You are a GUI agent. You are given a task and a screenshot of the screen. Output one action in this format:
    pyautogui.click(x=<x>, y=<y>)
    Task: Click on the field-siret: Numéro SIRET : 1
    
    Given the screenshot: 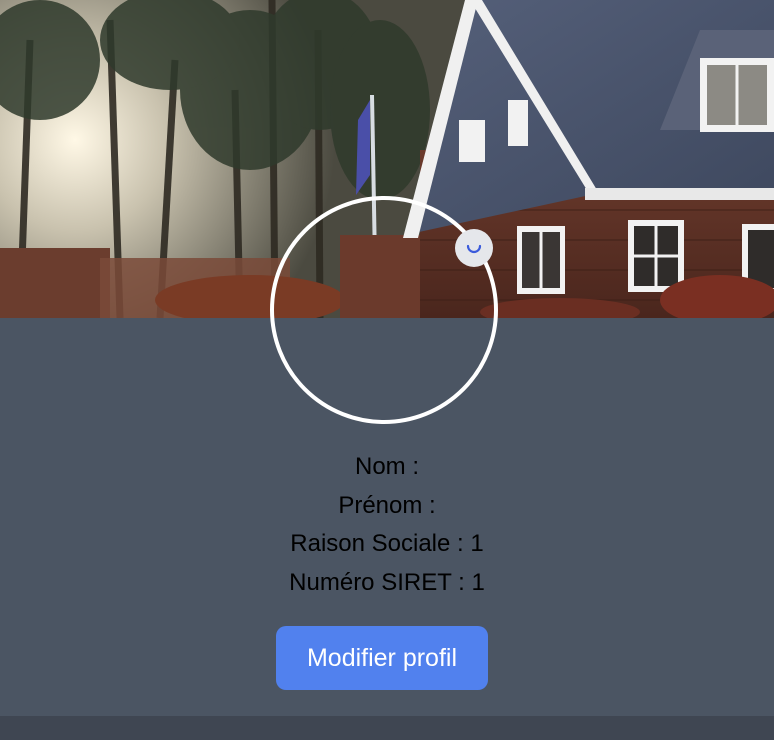 What is the action you would take?
    pyautogui.click(x=387, y=583)
    